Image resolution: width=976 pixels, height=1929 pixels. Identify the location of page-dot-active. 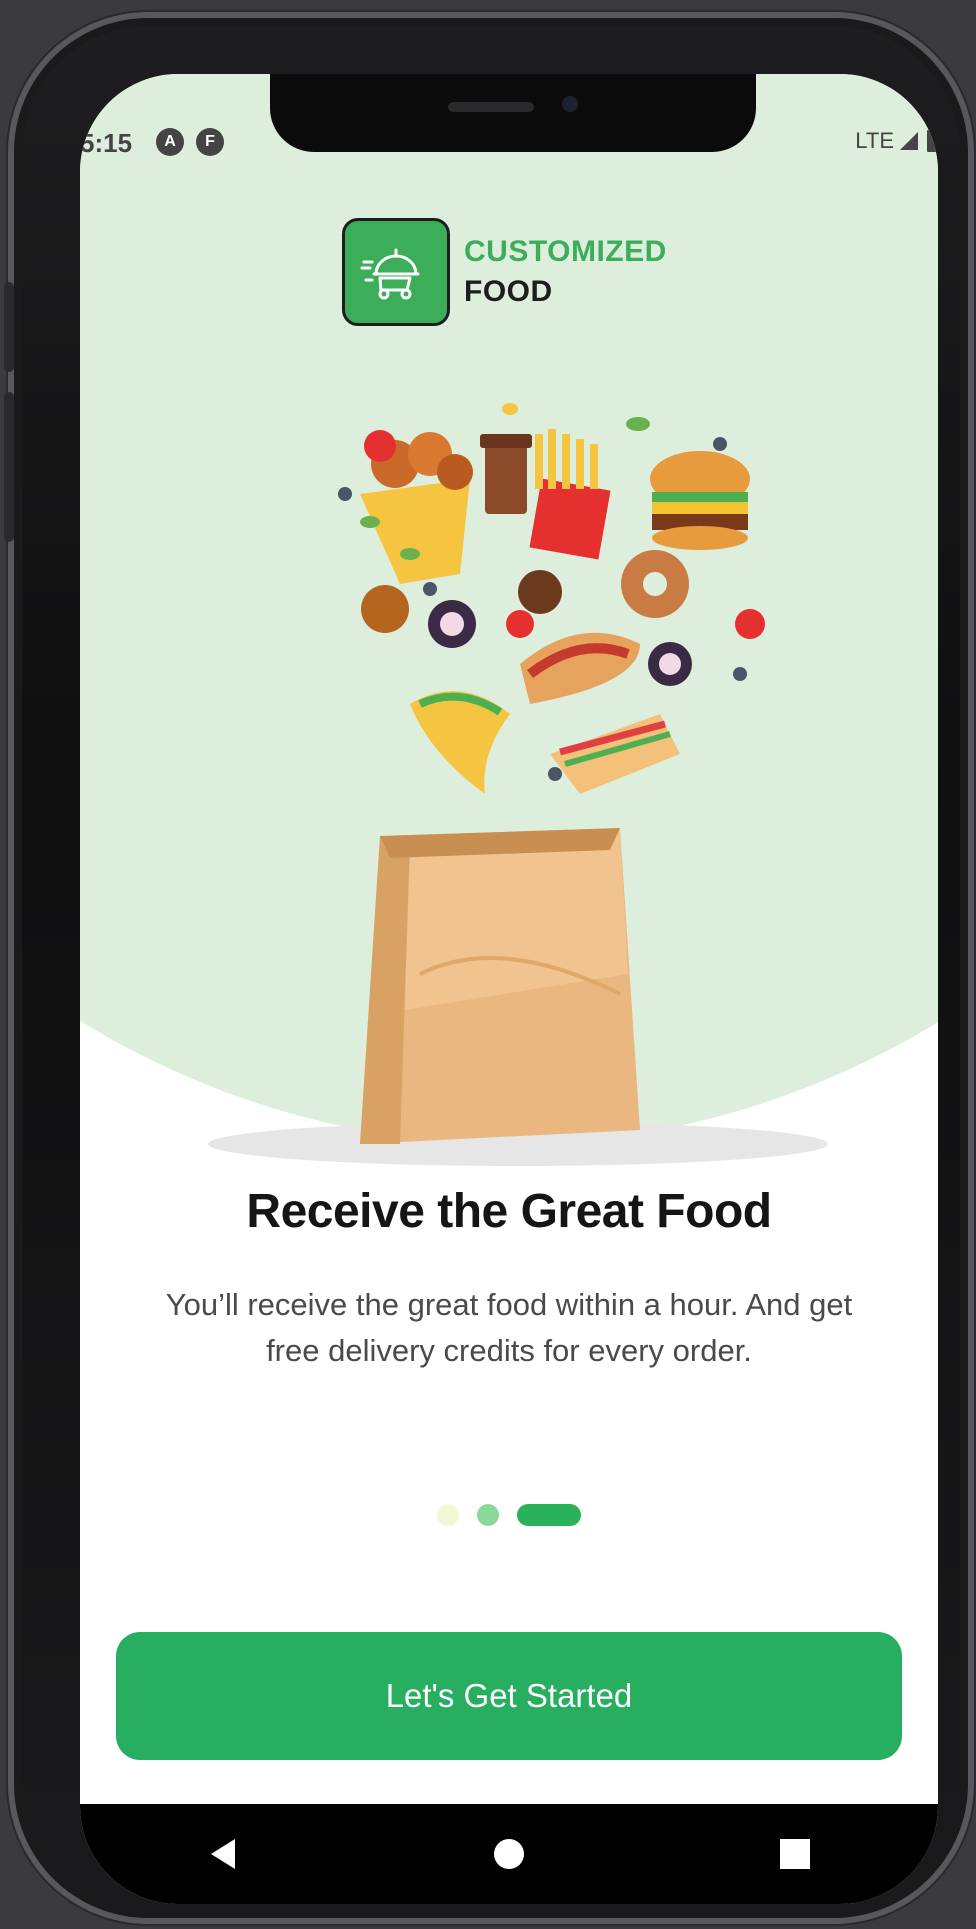
(549, 1515).